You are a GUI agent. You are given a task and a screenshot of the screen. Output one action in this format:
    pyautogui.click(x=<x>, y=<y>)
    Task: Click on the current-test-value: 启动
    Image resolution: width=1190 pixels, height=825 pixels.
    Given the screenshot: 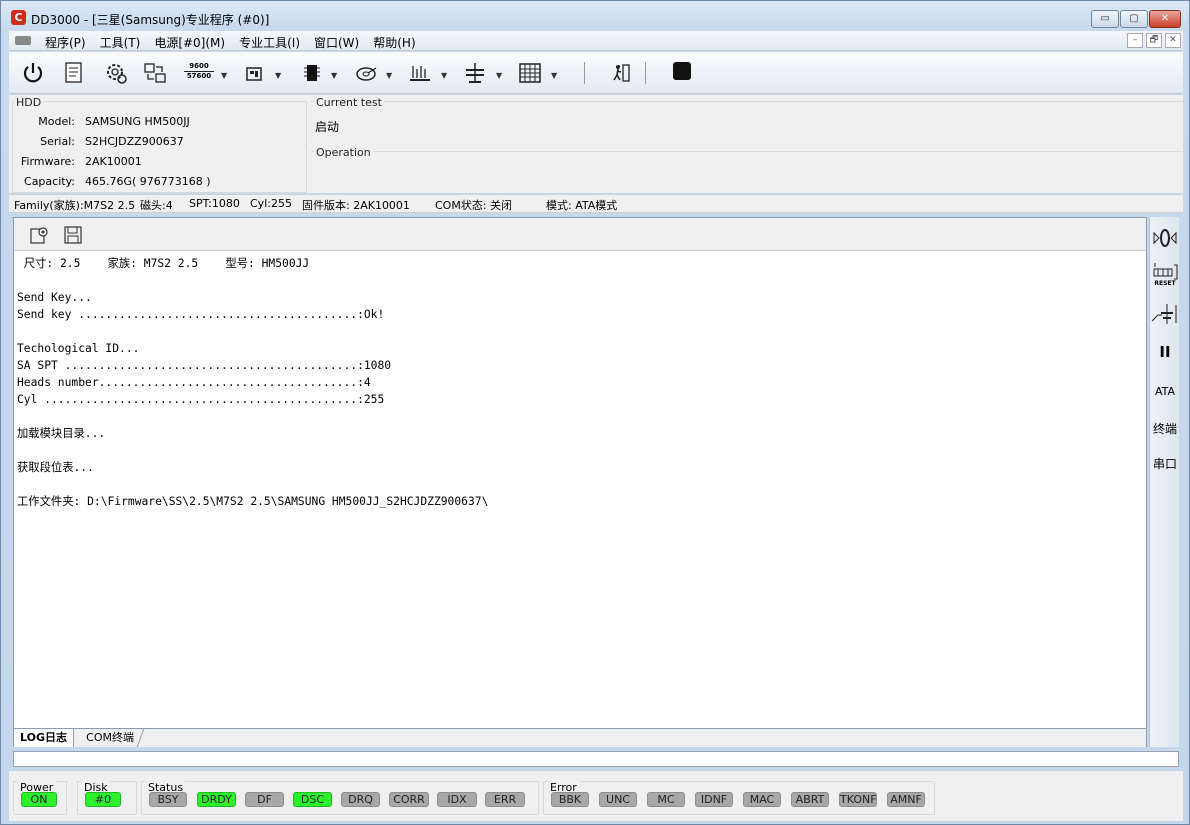 What is the action you would take?
    pyautogui.click(x=327, y=127)
    